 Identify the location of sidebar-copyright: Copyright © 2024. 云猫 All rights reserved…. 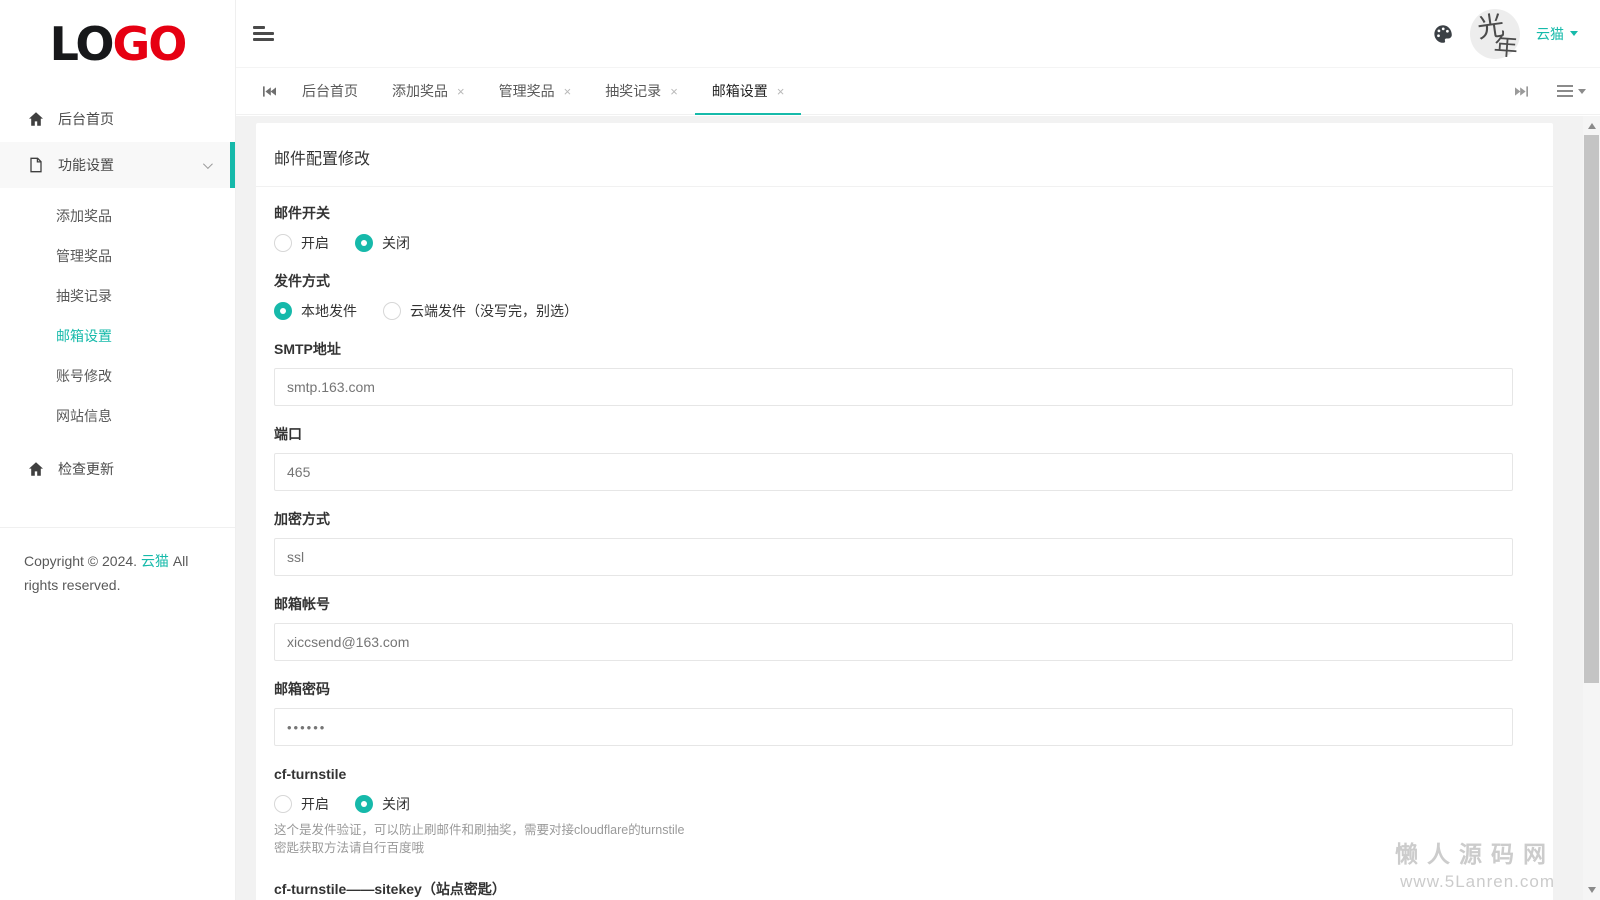
(117, 562).